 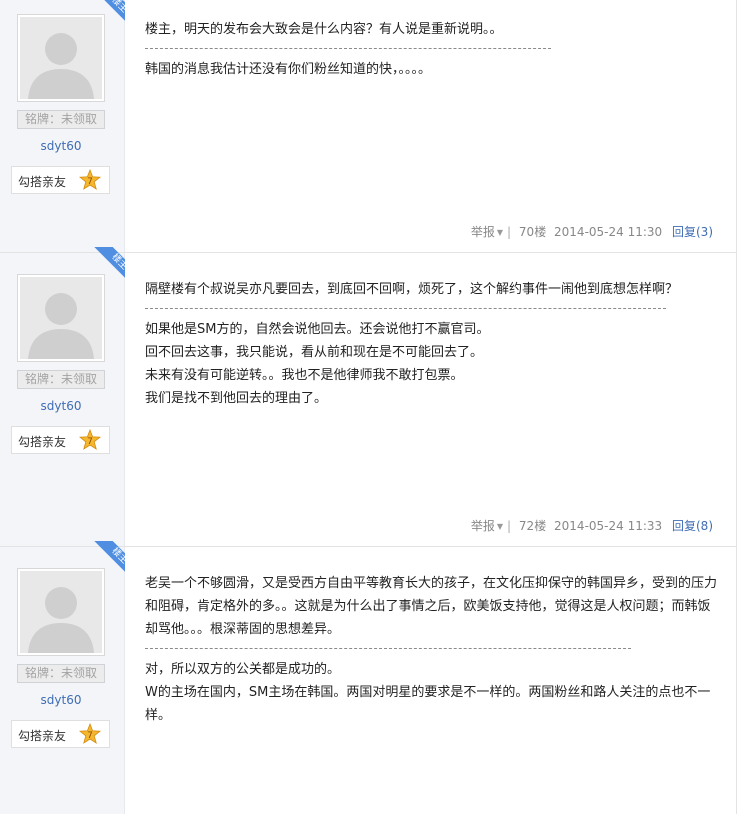 What do you see at coordinates (317, 329) in the screenshot?
I see `reply-line: 如果他是SM方的，自然会说他回去。还会说他打不赢官司。` at bounding box center [317, 329].